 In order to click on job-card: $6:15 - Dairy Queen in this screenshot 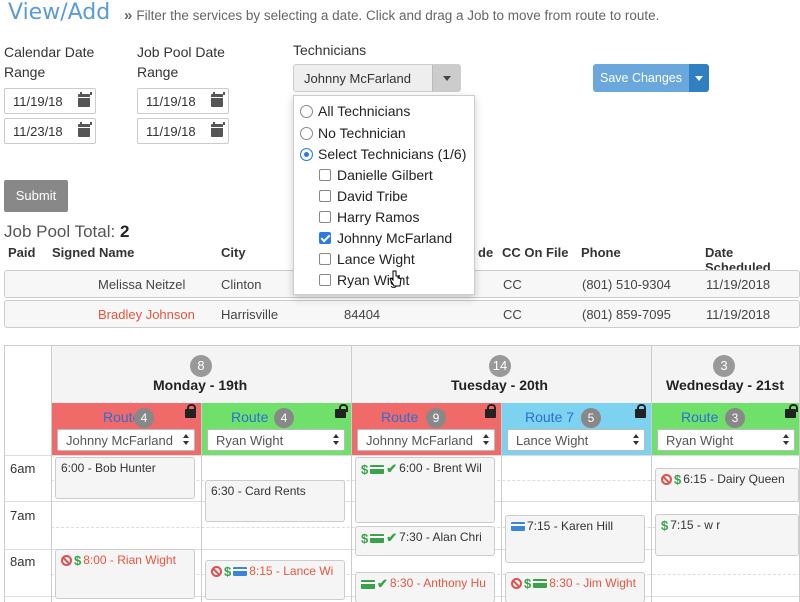, I will do `click(727, 485)`.